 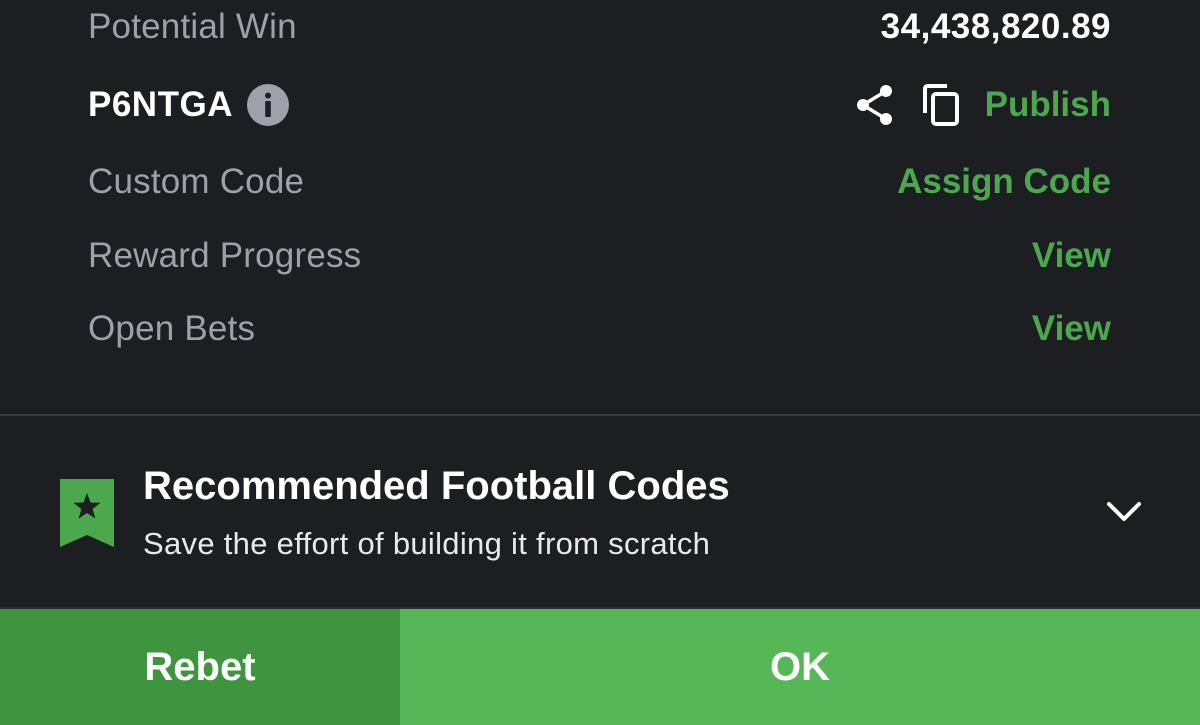 I want to click on rebet-button: Rebet, so click(x=200, y=667).